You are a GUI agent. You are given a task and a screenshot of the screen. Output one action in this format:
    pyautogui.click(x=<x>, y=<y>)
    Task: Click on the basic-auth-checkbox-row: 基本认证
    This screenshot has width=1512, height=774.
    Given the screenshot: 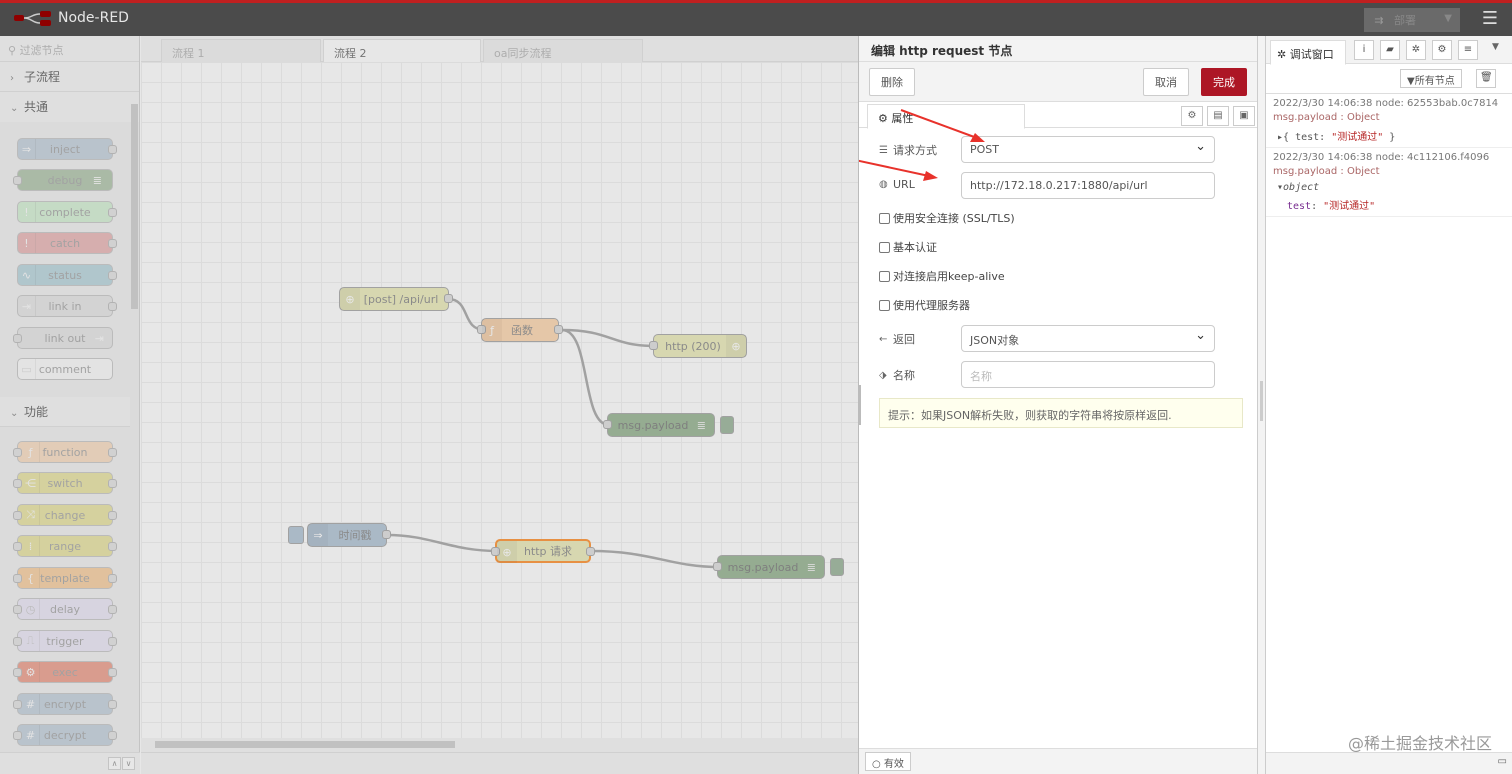 What is the action you would take?
    pyautogui.click(x=908, y=247)
    